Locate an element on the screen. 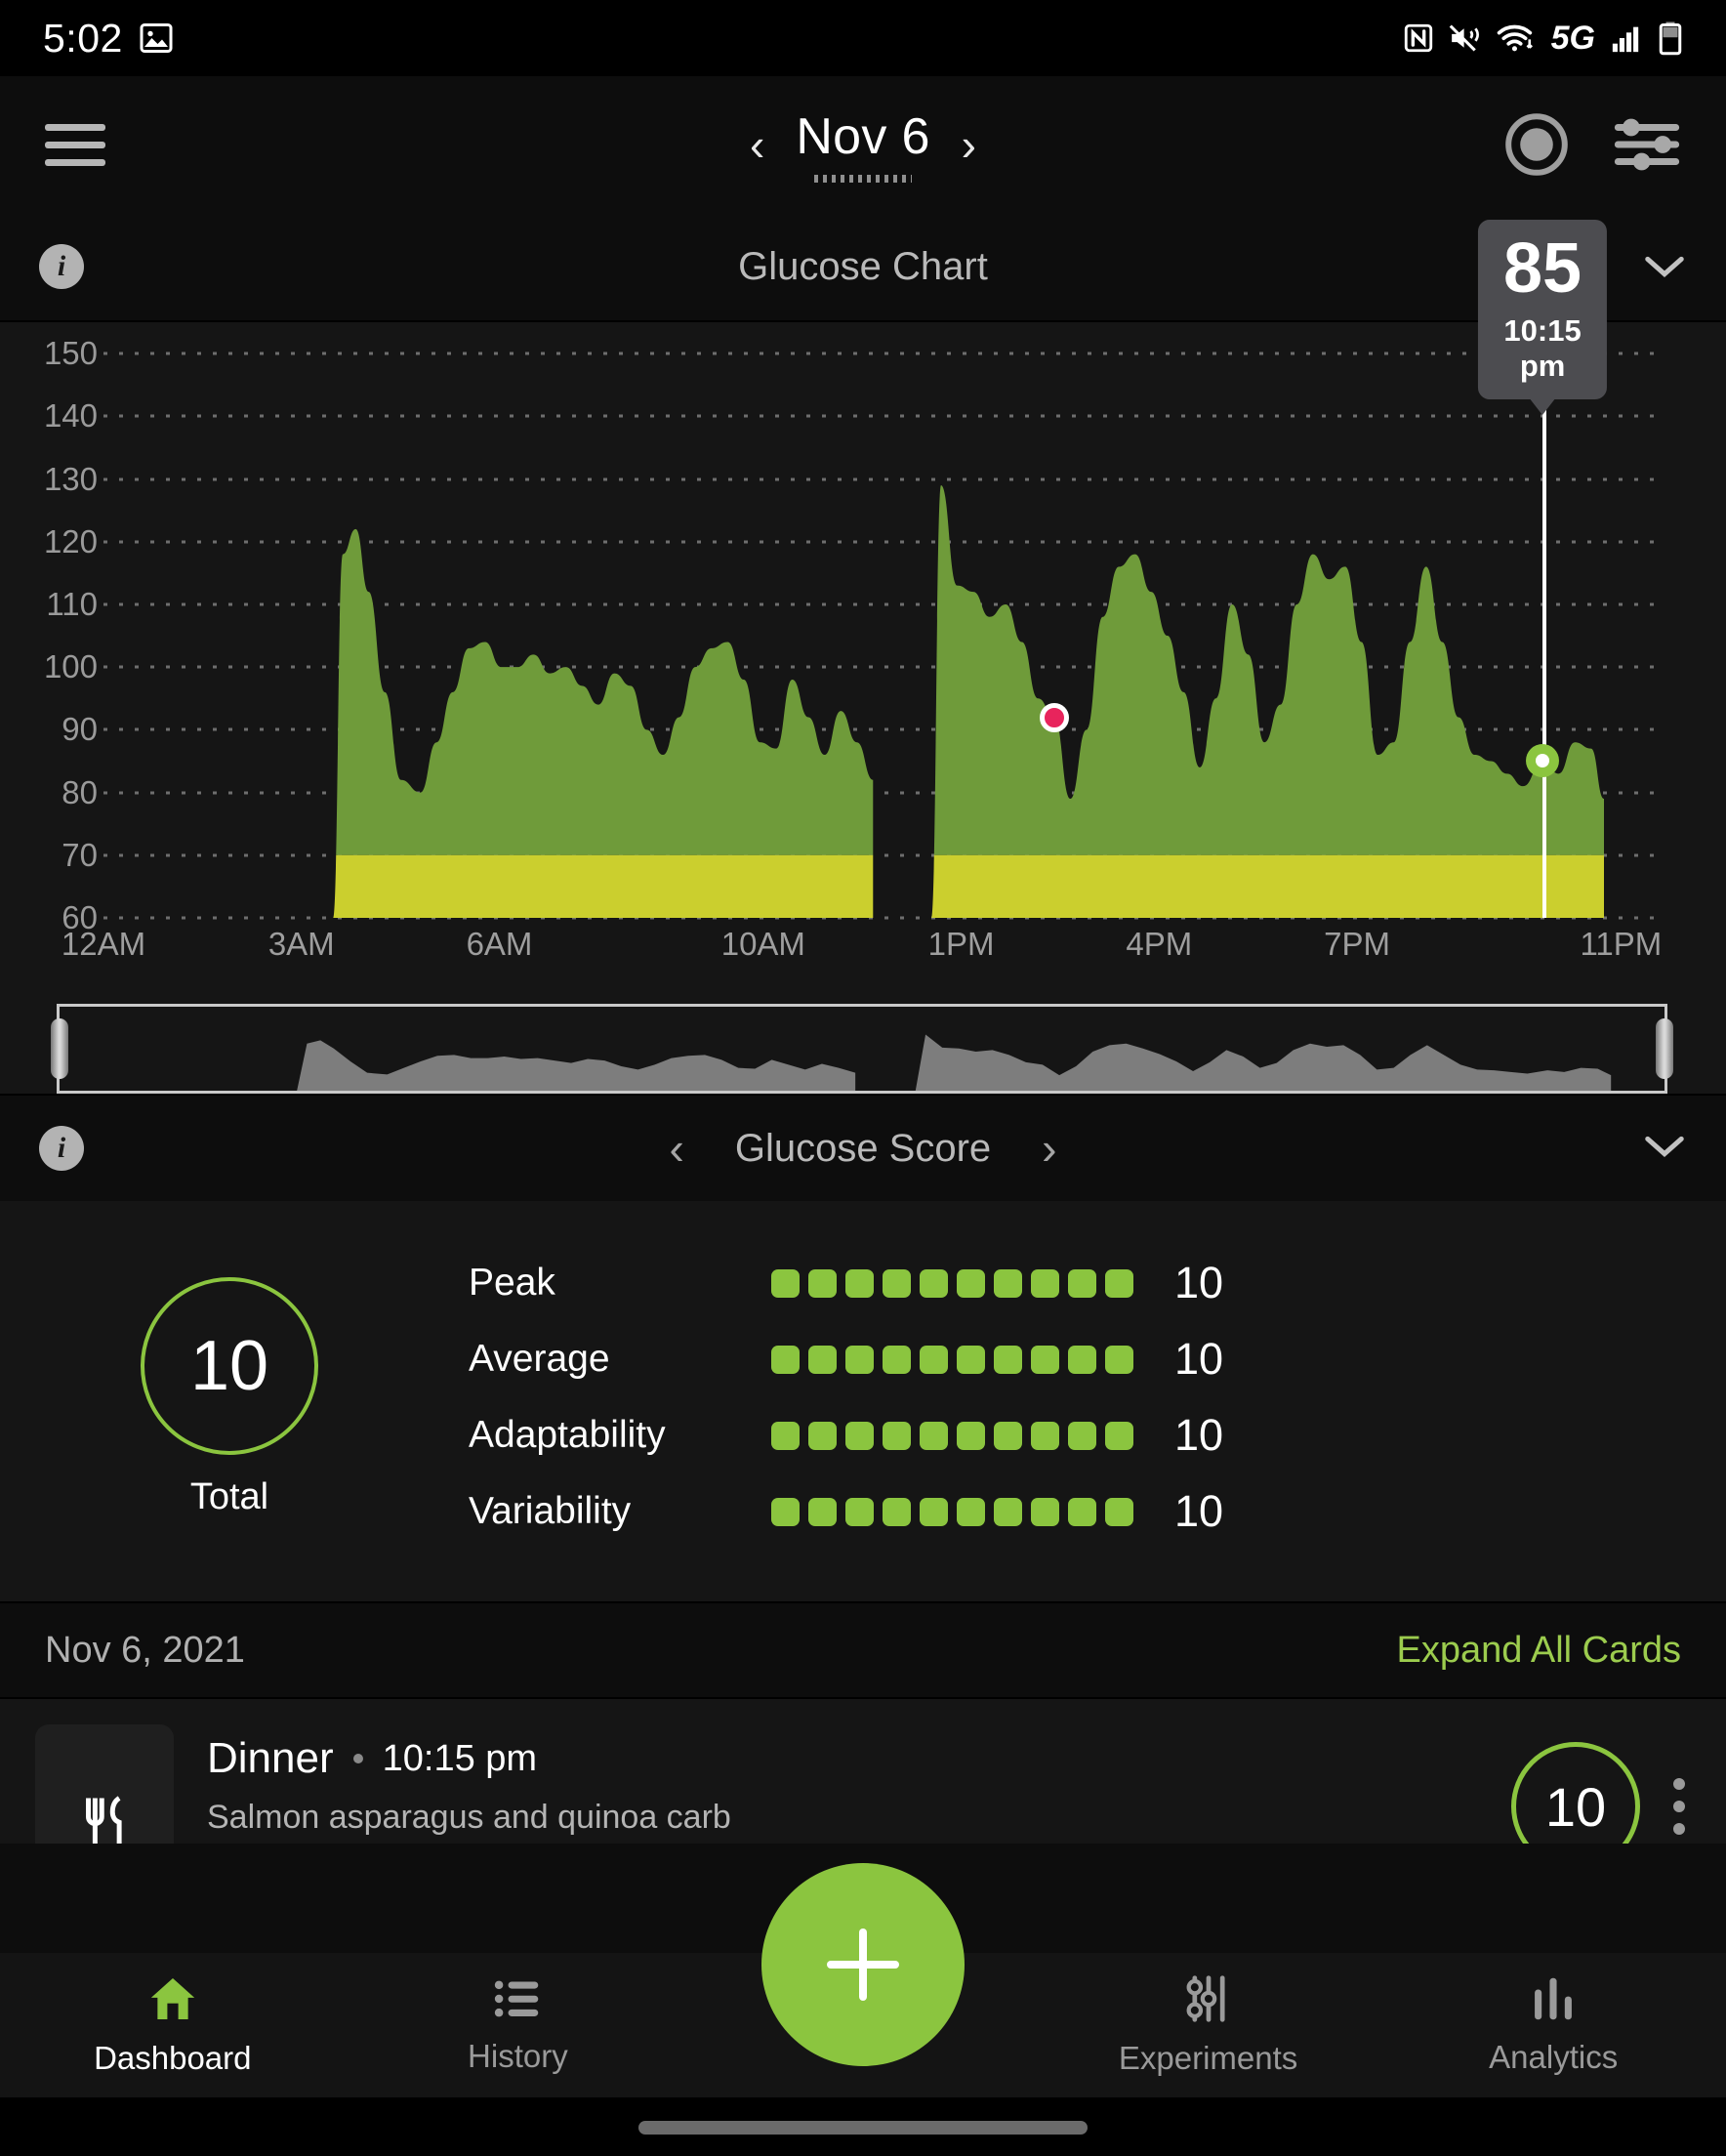 The height and width of the screenshot is (2156, 1726). gesture-bar is located at coordinates (863, 2128).